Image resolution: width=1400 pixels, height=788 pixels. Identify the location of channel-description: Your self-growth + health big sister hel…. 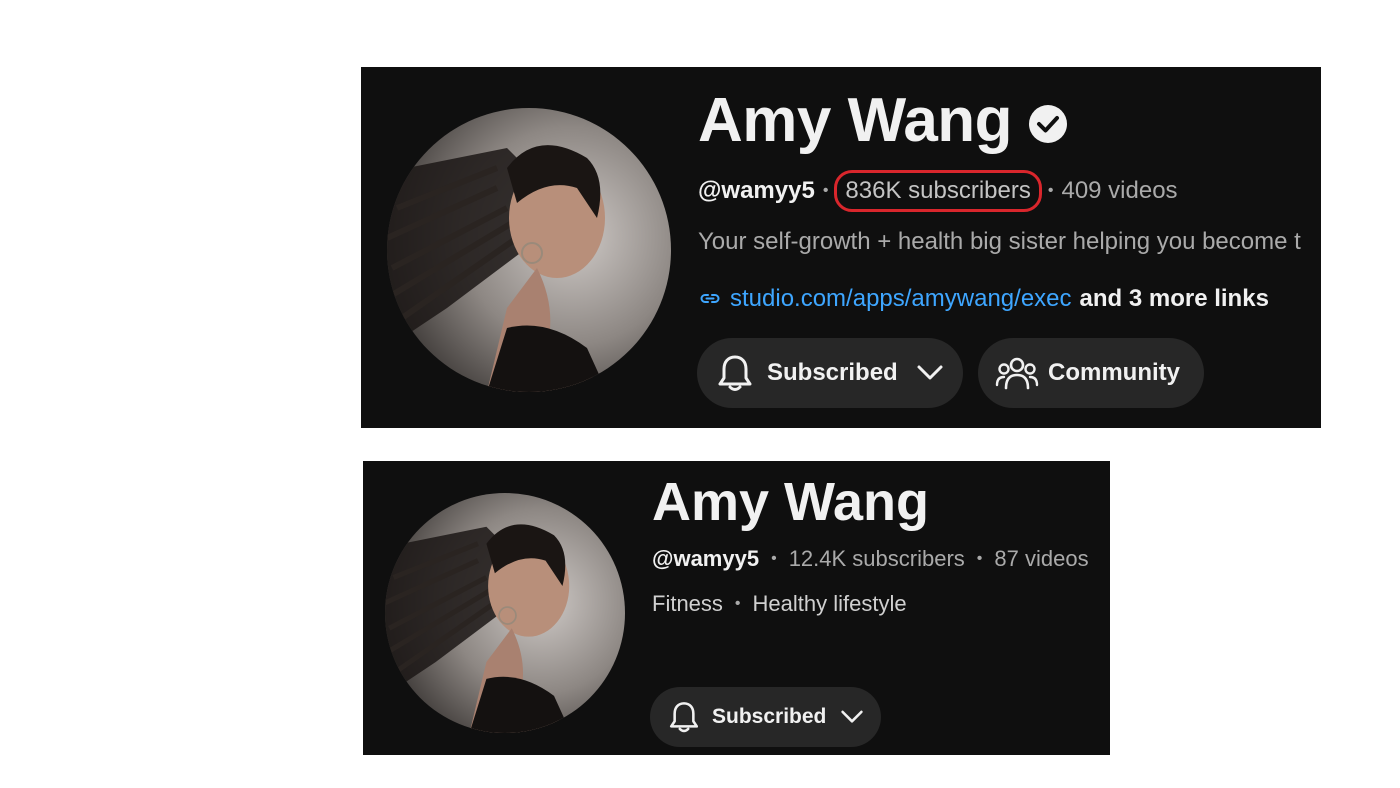
(999, 242).